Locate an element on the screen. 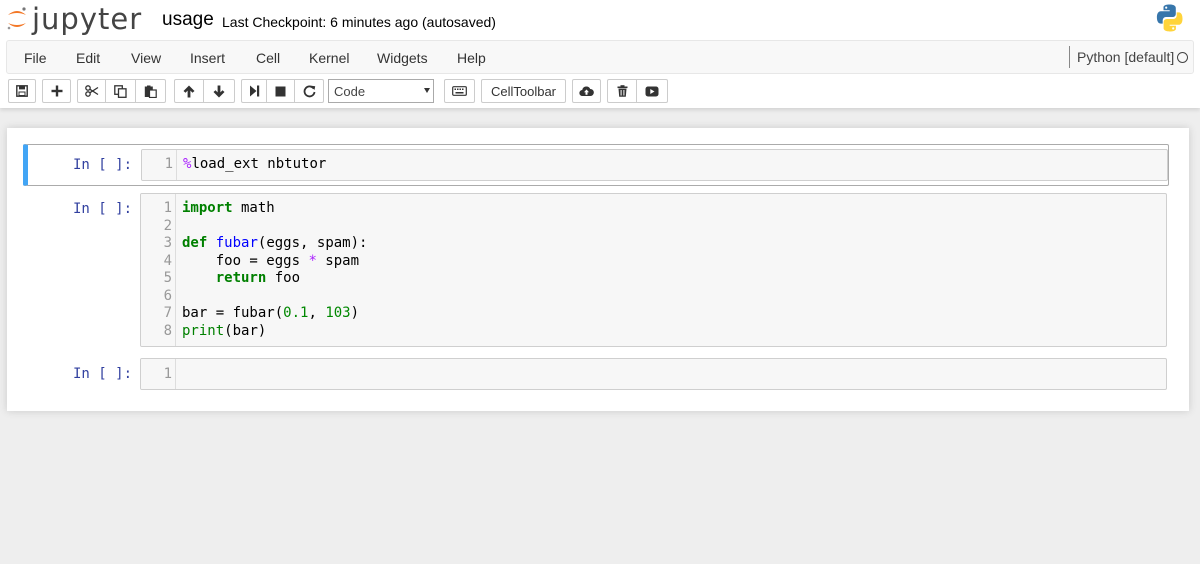 The height and width of the screenshot is (564, 1200). menu-edit: Edit is located at coordinates (88, 58).